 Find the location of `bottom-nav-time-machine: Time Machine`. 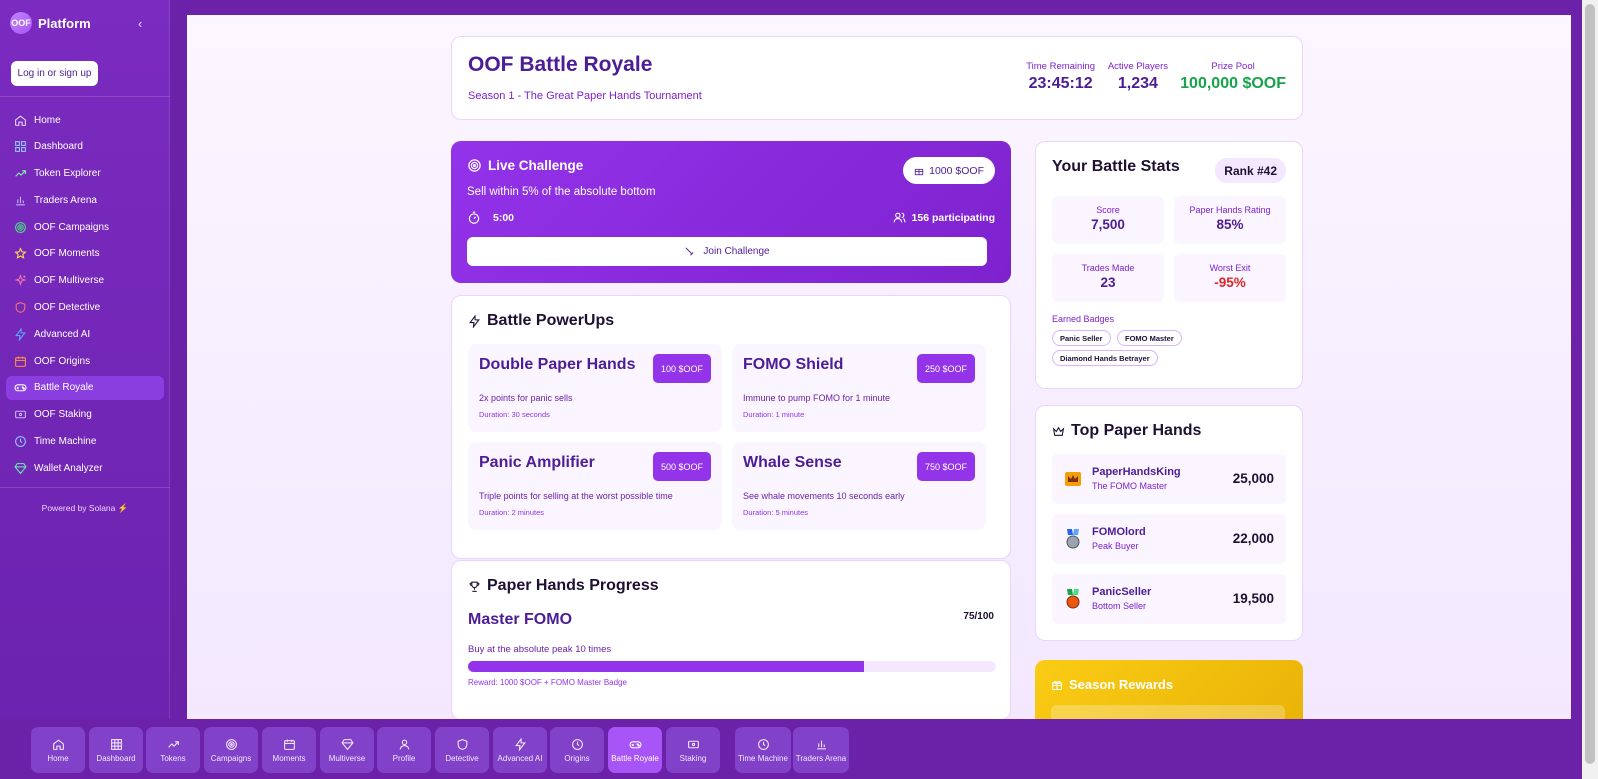

bottom-nav-time-machine: Time Machine is located at coordinates (763, 750).